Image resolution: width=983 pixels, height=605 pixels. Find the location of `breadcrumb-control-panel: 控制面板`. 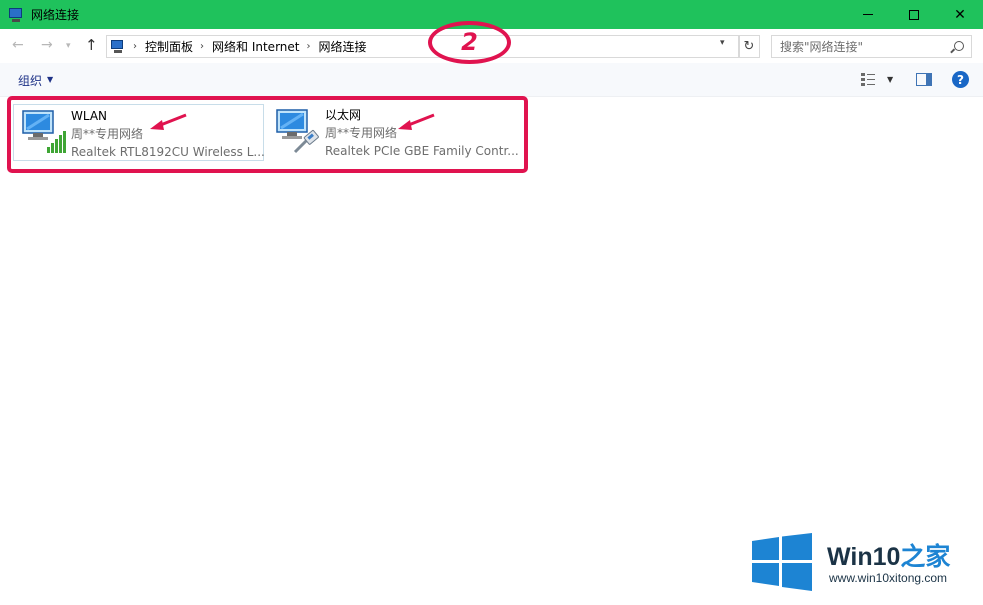

breadcrumb-control-panel: 控制面板 is located at coordinates (169, 46).